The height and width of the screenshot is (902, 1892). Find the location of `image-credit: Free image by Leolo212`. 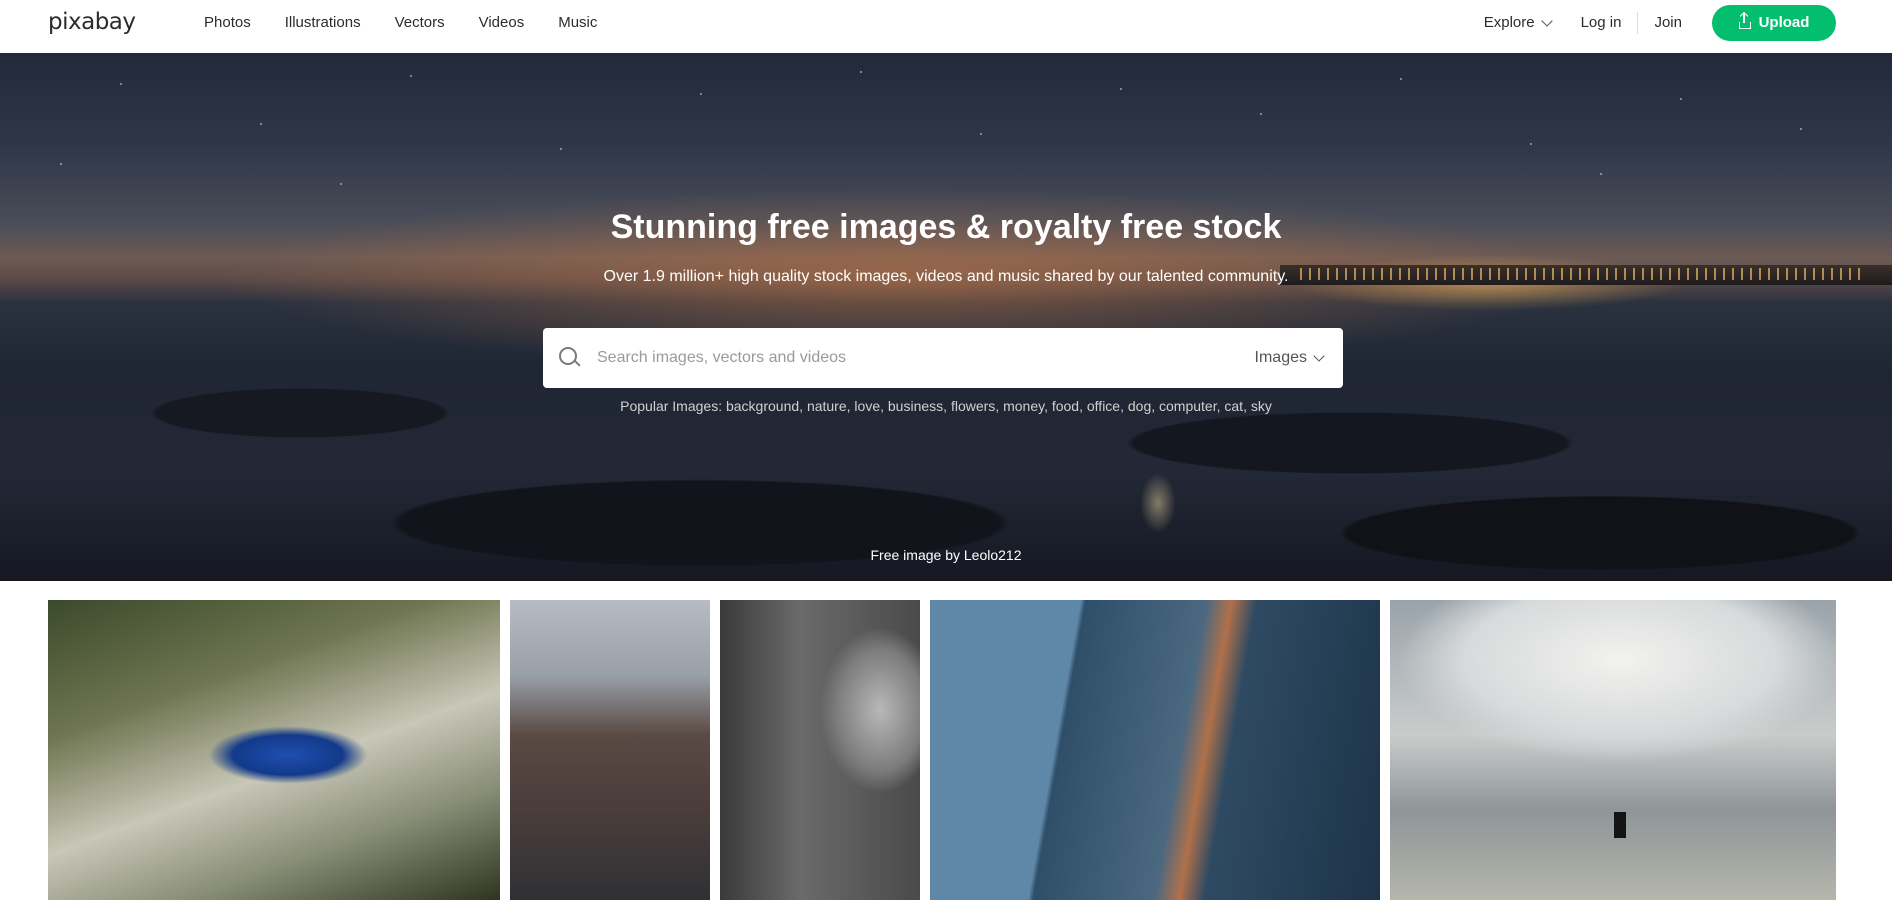

image-credit: Free image by Leolo212 is located at coordinates (946, 555).